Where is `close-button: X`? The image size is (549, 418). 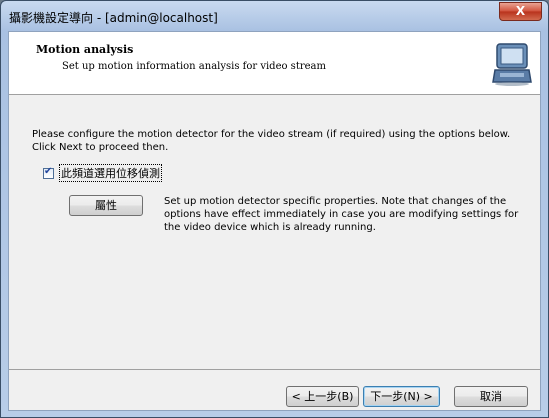 close-button: X is located at coordinates (520, 11).